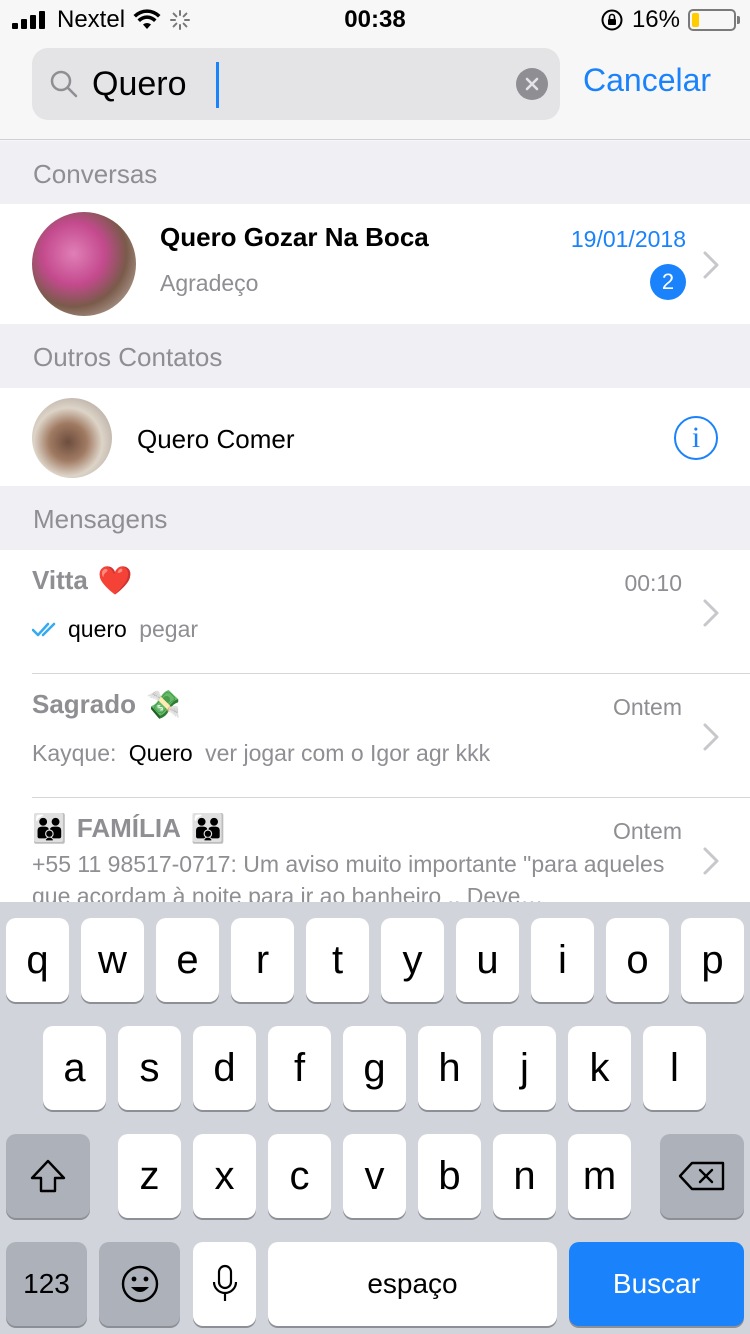  I want to click on key-y: y, so click(412, 960).